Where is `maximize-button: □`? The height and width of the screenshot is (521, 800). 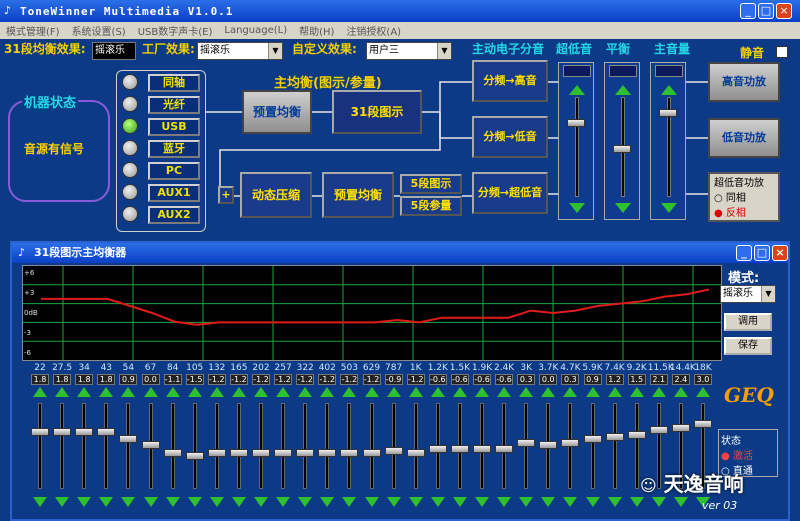
maximize-button: □ is located at coordinates (762, 253).